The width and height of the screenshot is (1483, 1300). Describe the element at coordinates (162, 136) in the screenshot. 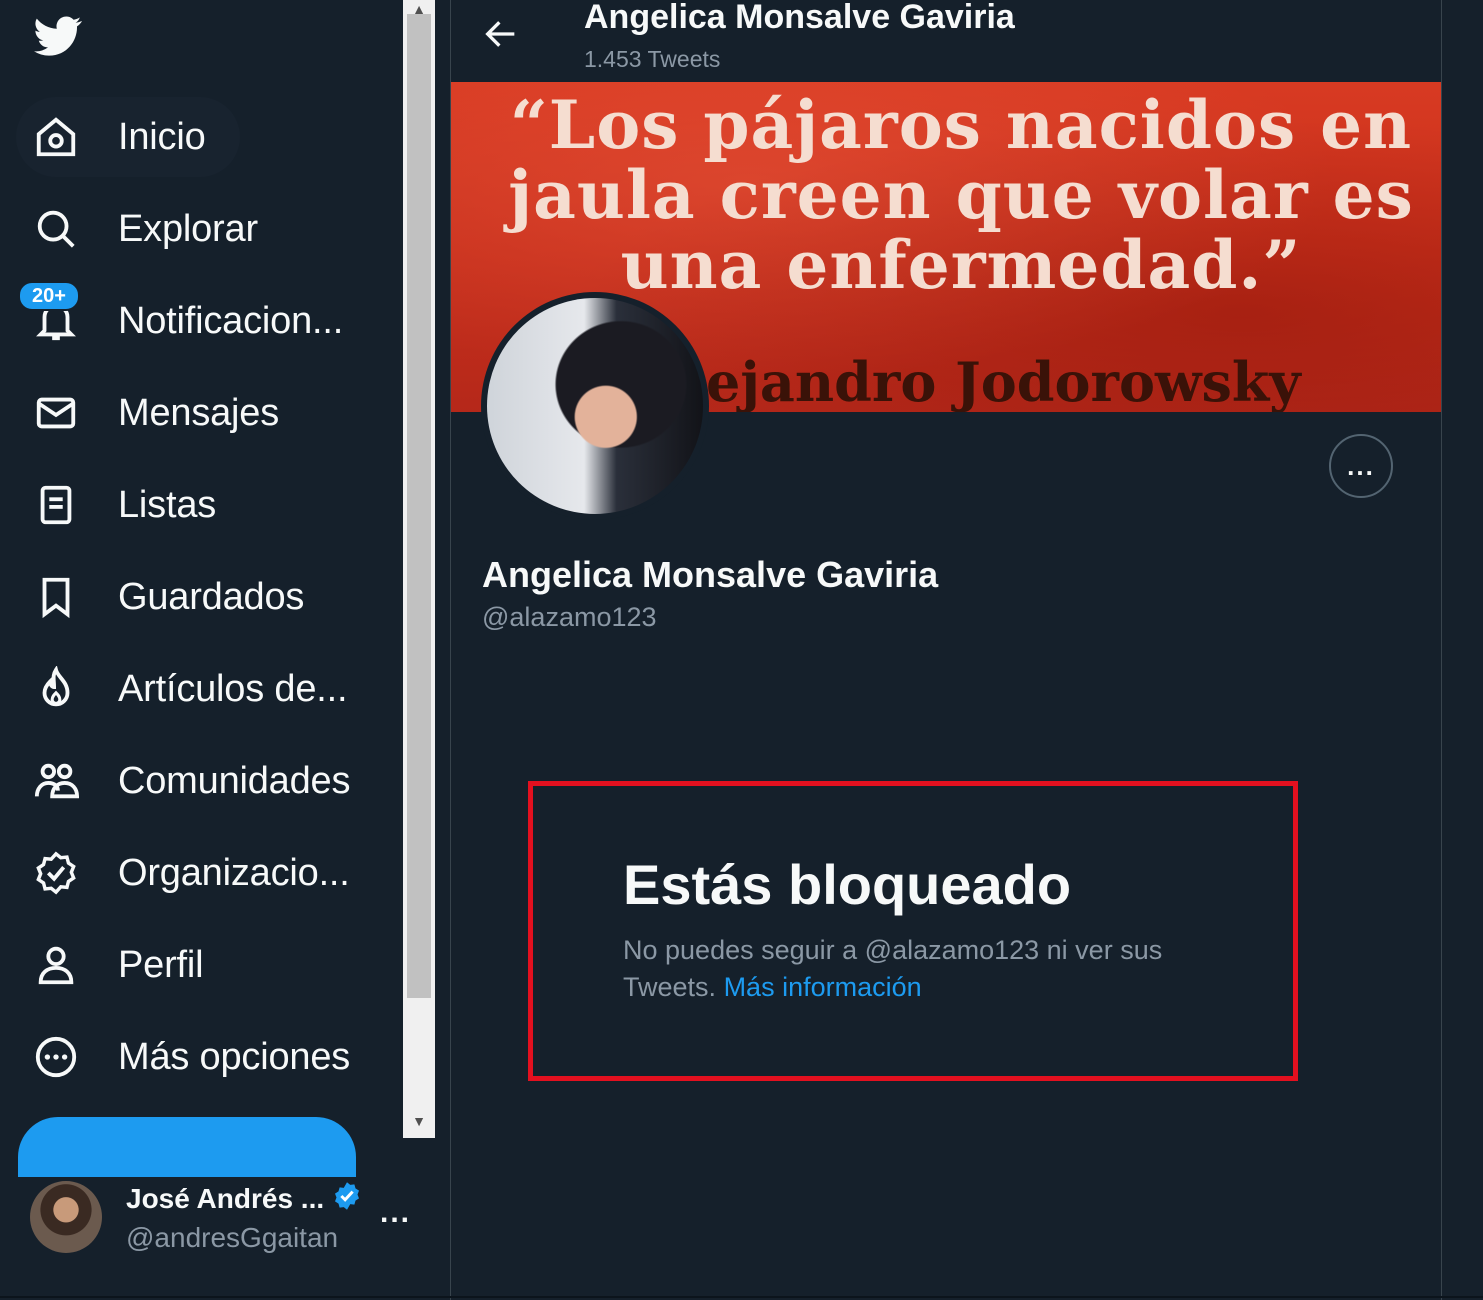

I see `nav-label: Inicio` at that location.